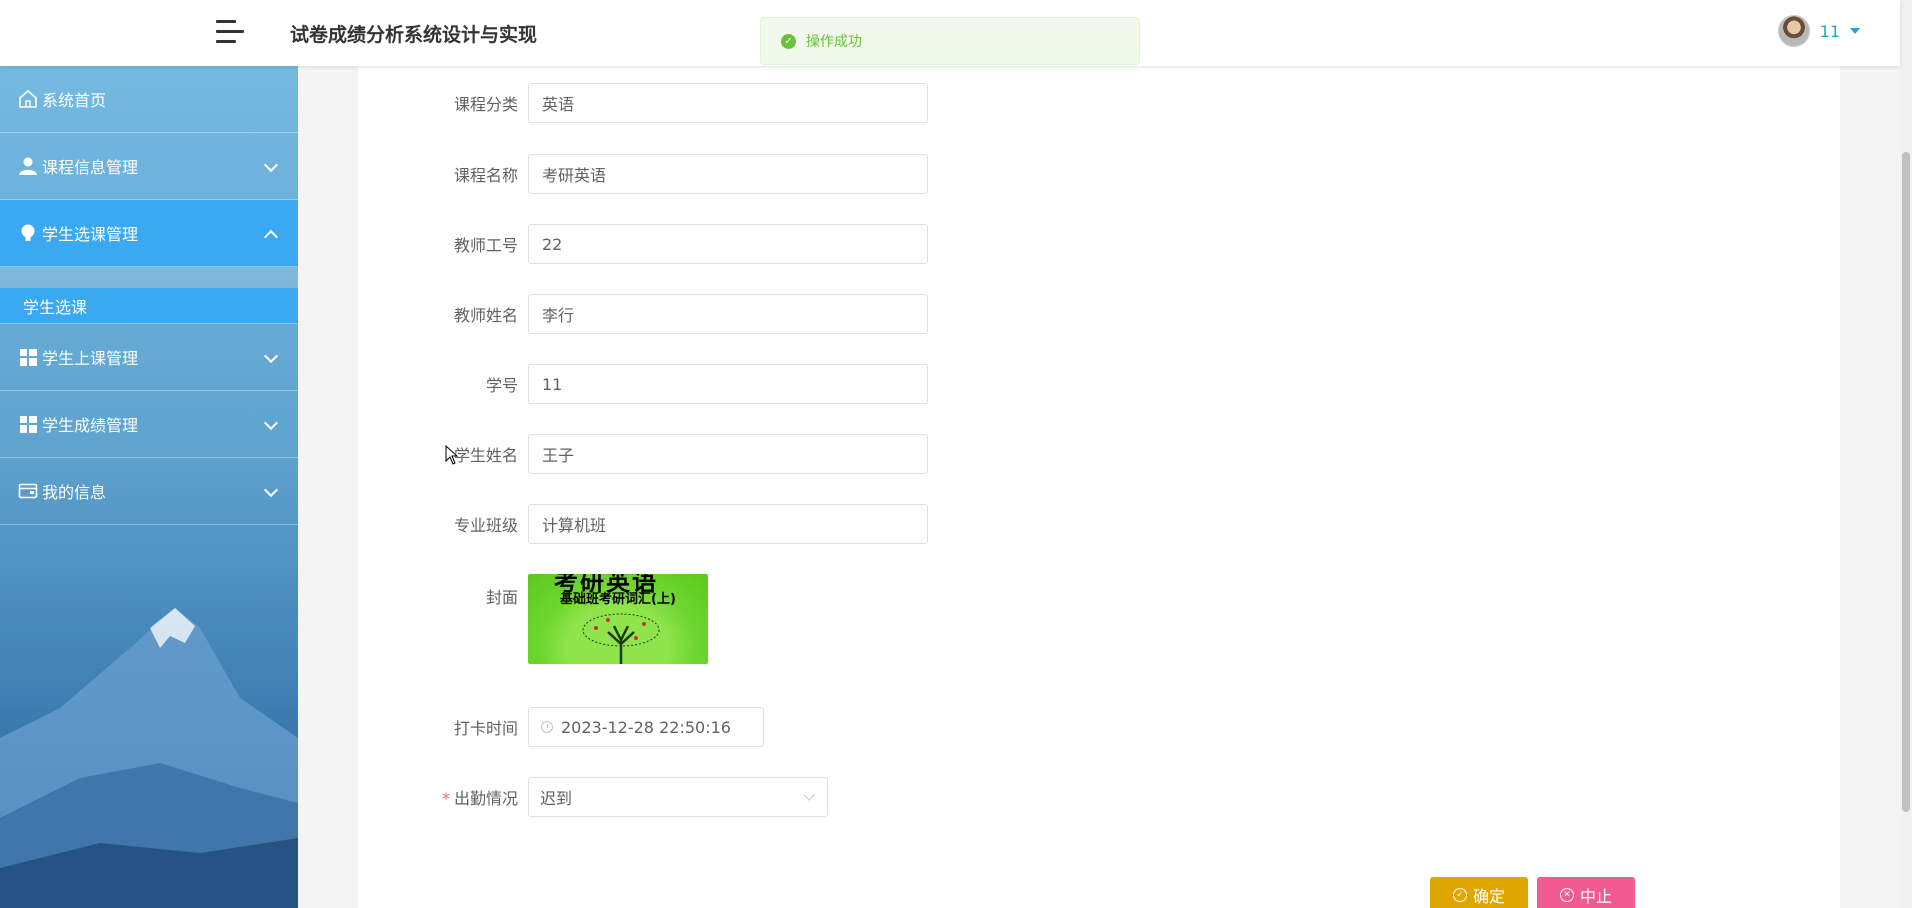  I want to click on field-label: * 出勤情况, so click(443, 797).